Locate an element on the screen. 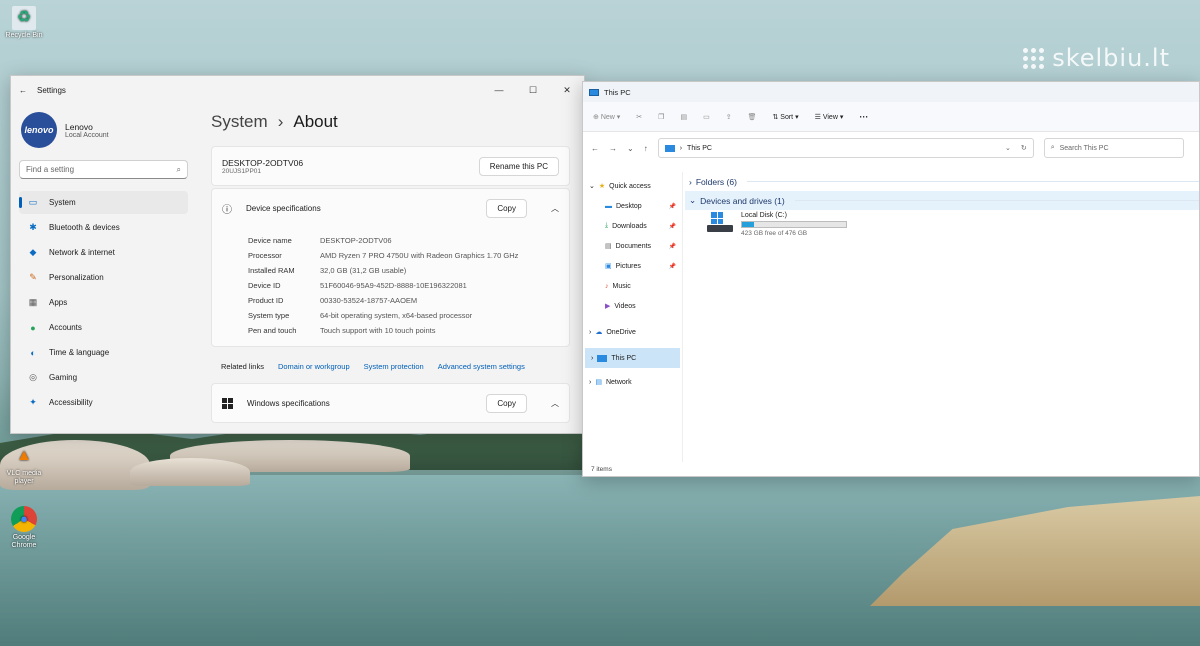 Image resolution: width=1200 pixels, height=646 pixels. sidebar-item-gaming: ◎ Gaming is located at coordinates (103, 377).